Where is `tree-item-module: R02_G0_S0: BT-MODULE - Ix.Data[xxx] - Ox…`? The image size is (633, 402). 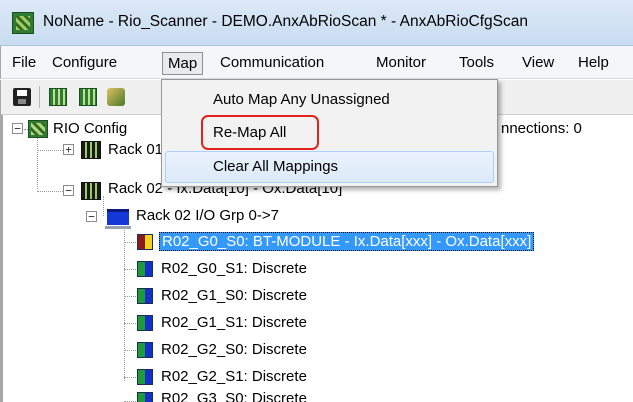 tree-item-module: R02_G0_S0: BT-MODULE - Ix.Data[xxx] - Ox… is located at coordinates (347, 242).